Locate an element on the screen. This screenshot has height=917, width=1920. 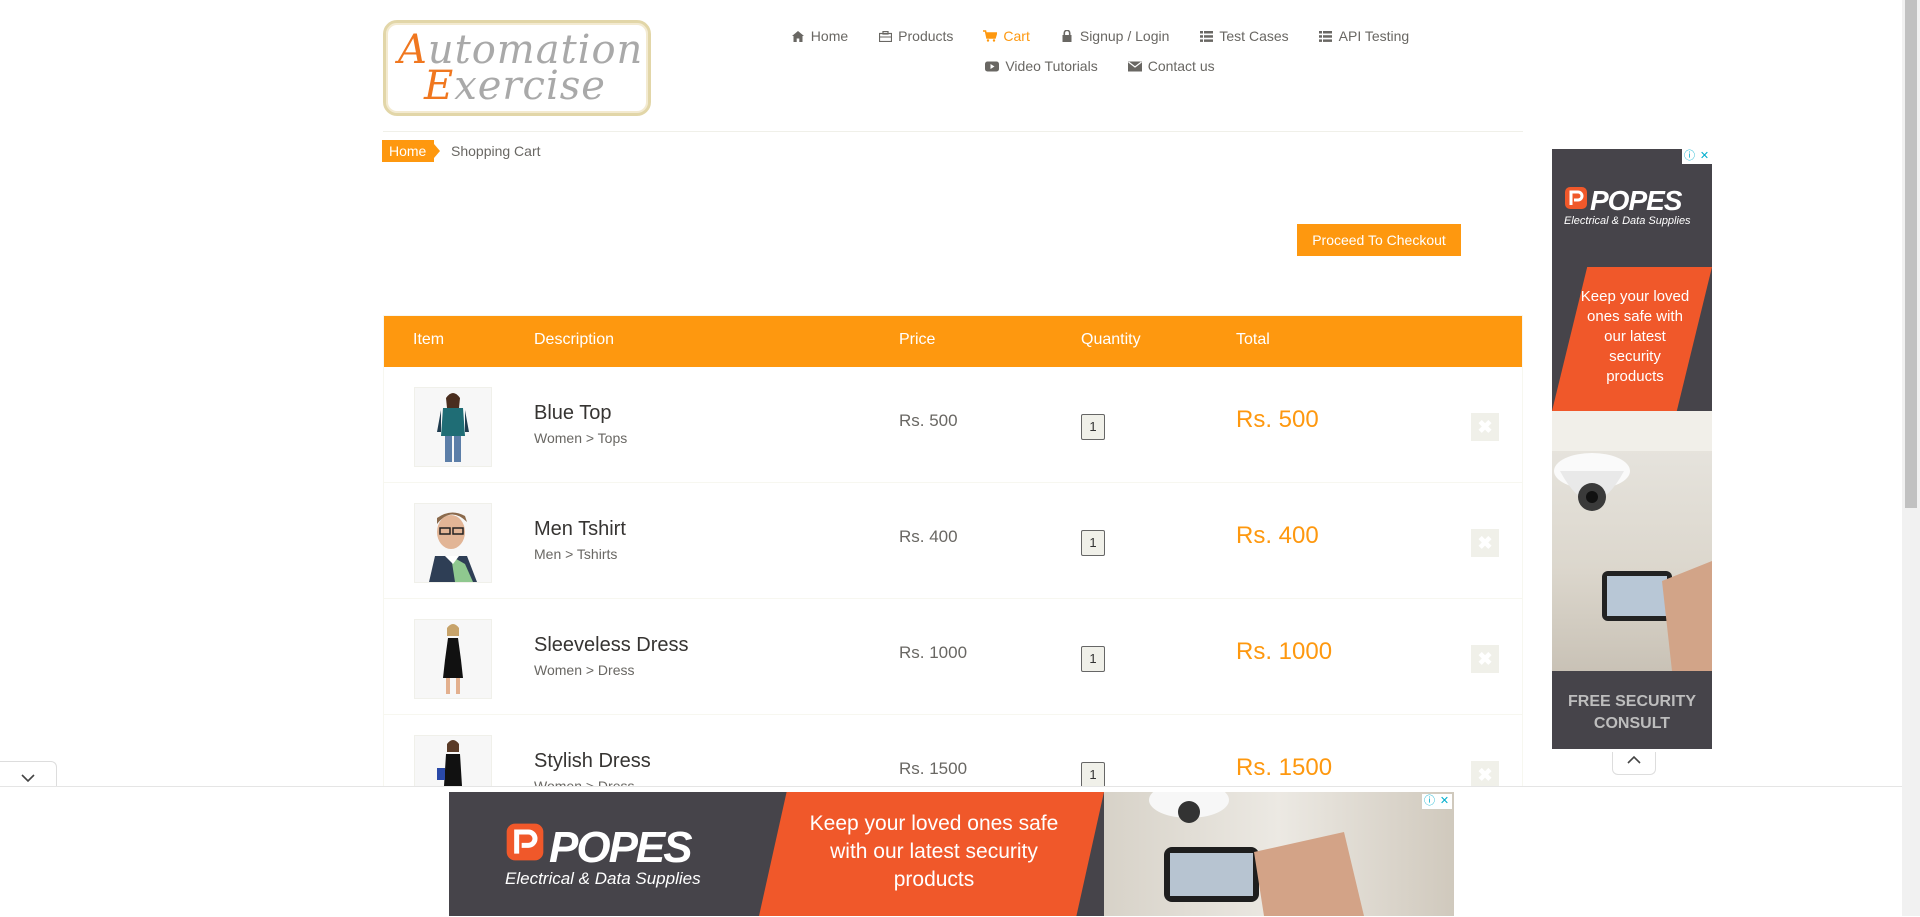
anchor-ad-collapse-tab is located at coordinates (28, 774).